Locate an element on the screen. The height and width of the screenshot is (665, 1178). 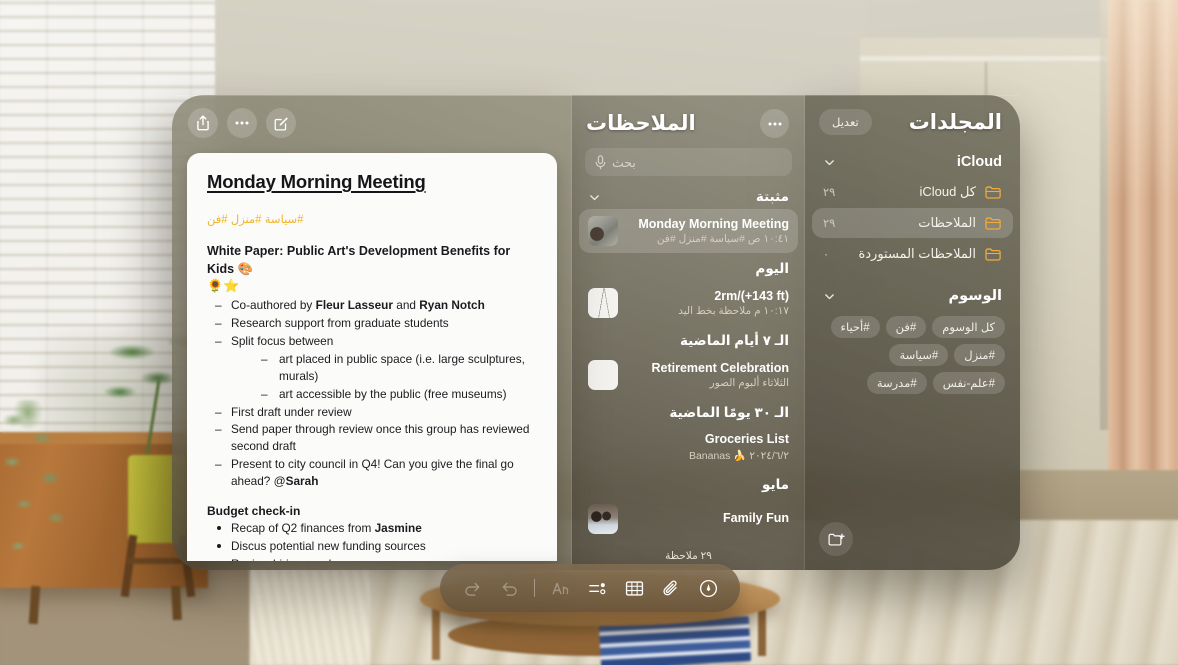
note-subtitle: ٢٠٢٤/٦/٢ 🍌 Bananas is located at coordinates (738, 455).